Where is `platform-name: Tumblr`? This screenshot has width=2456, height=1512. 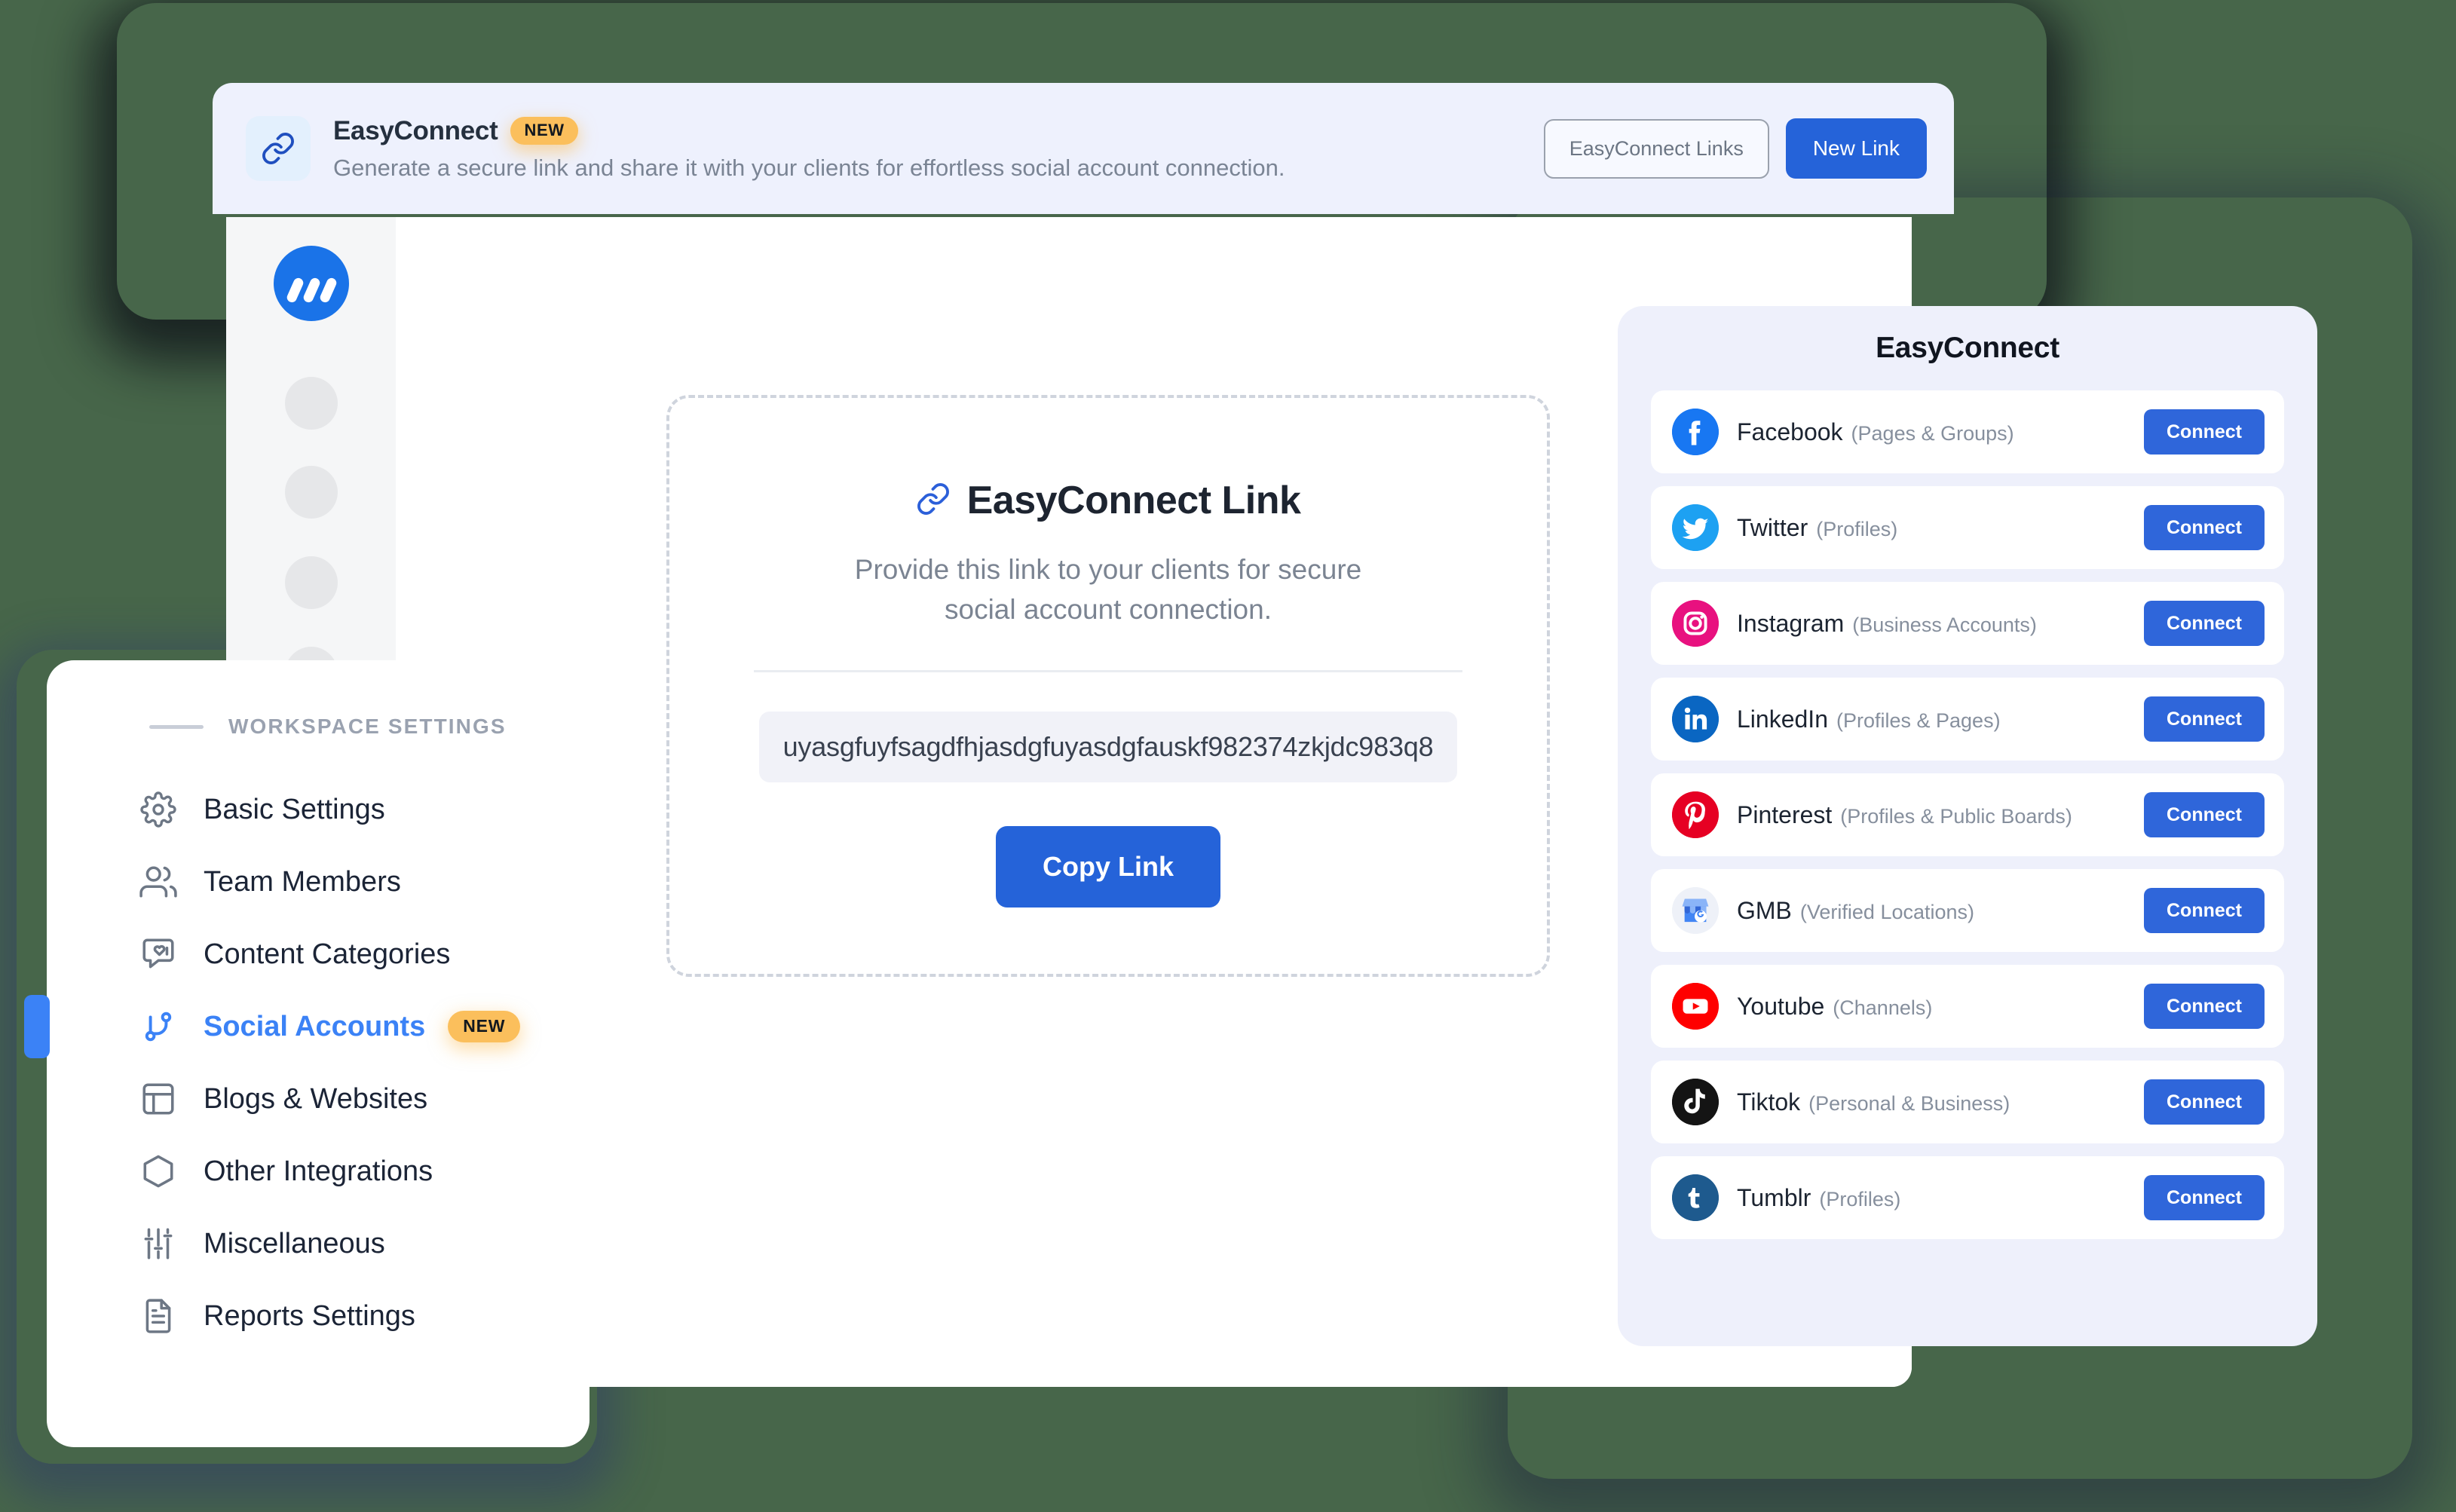
platform-name: Tumblr is located at coordinates (1774, 1197).